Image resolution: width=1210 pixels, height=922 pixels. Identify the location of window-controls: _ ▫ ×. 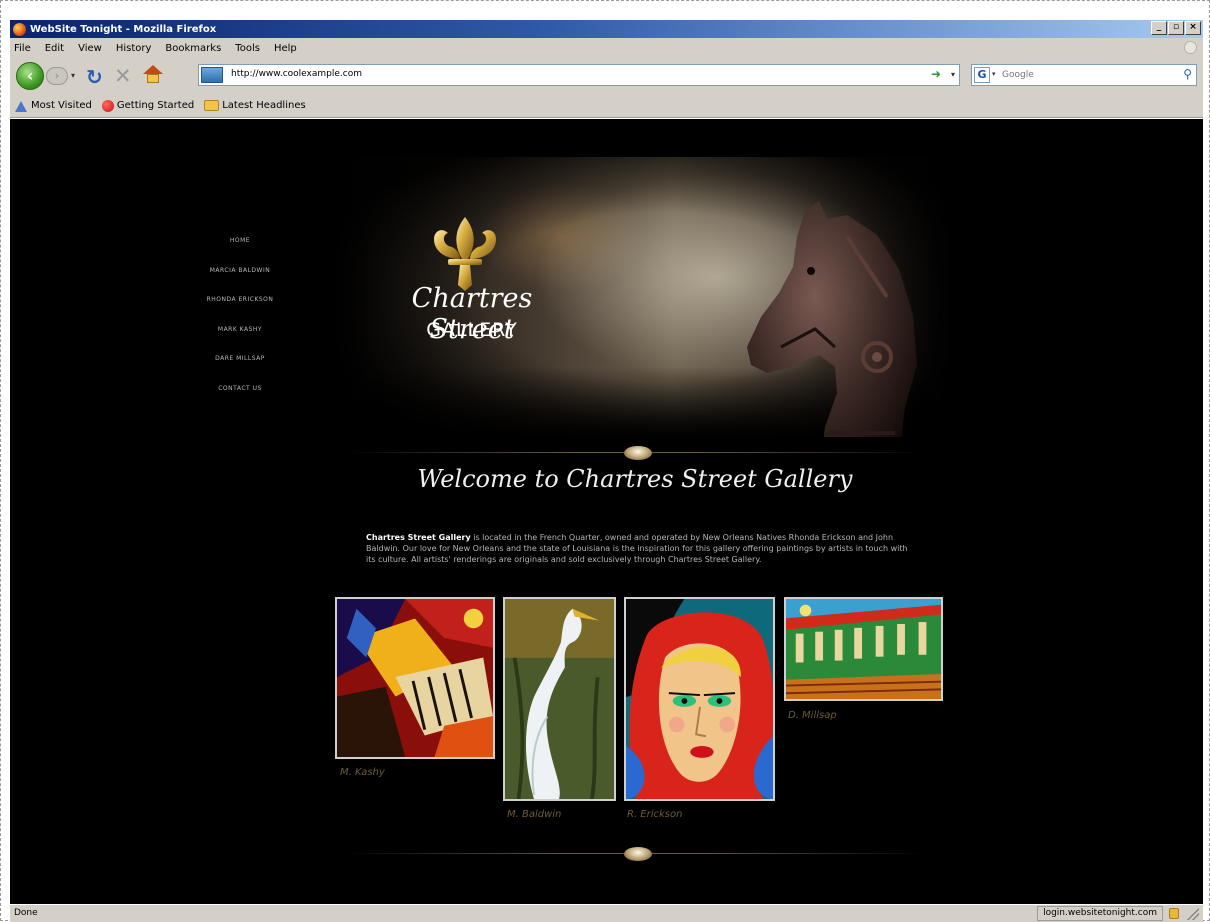
(1176, 28).